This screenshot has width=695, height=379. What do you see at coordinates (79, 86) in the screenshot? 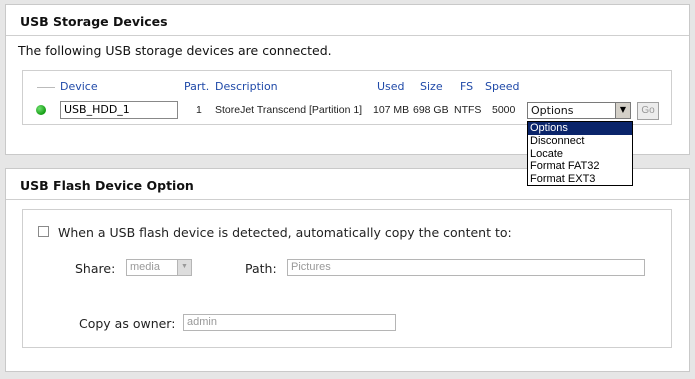
I see `col-header-device: Device` at bounding box center [79, 86].